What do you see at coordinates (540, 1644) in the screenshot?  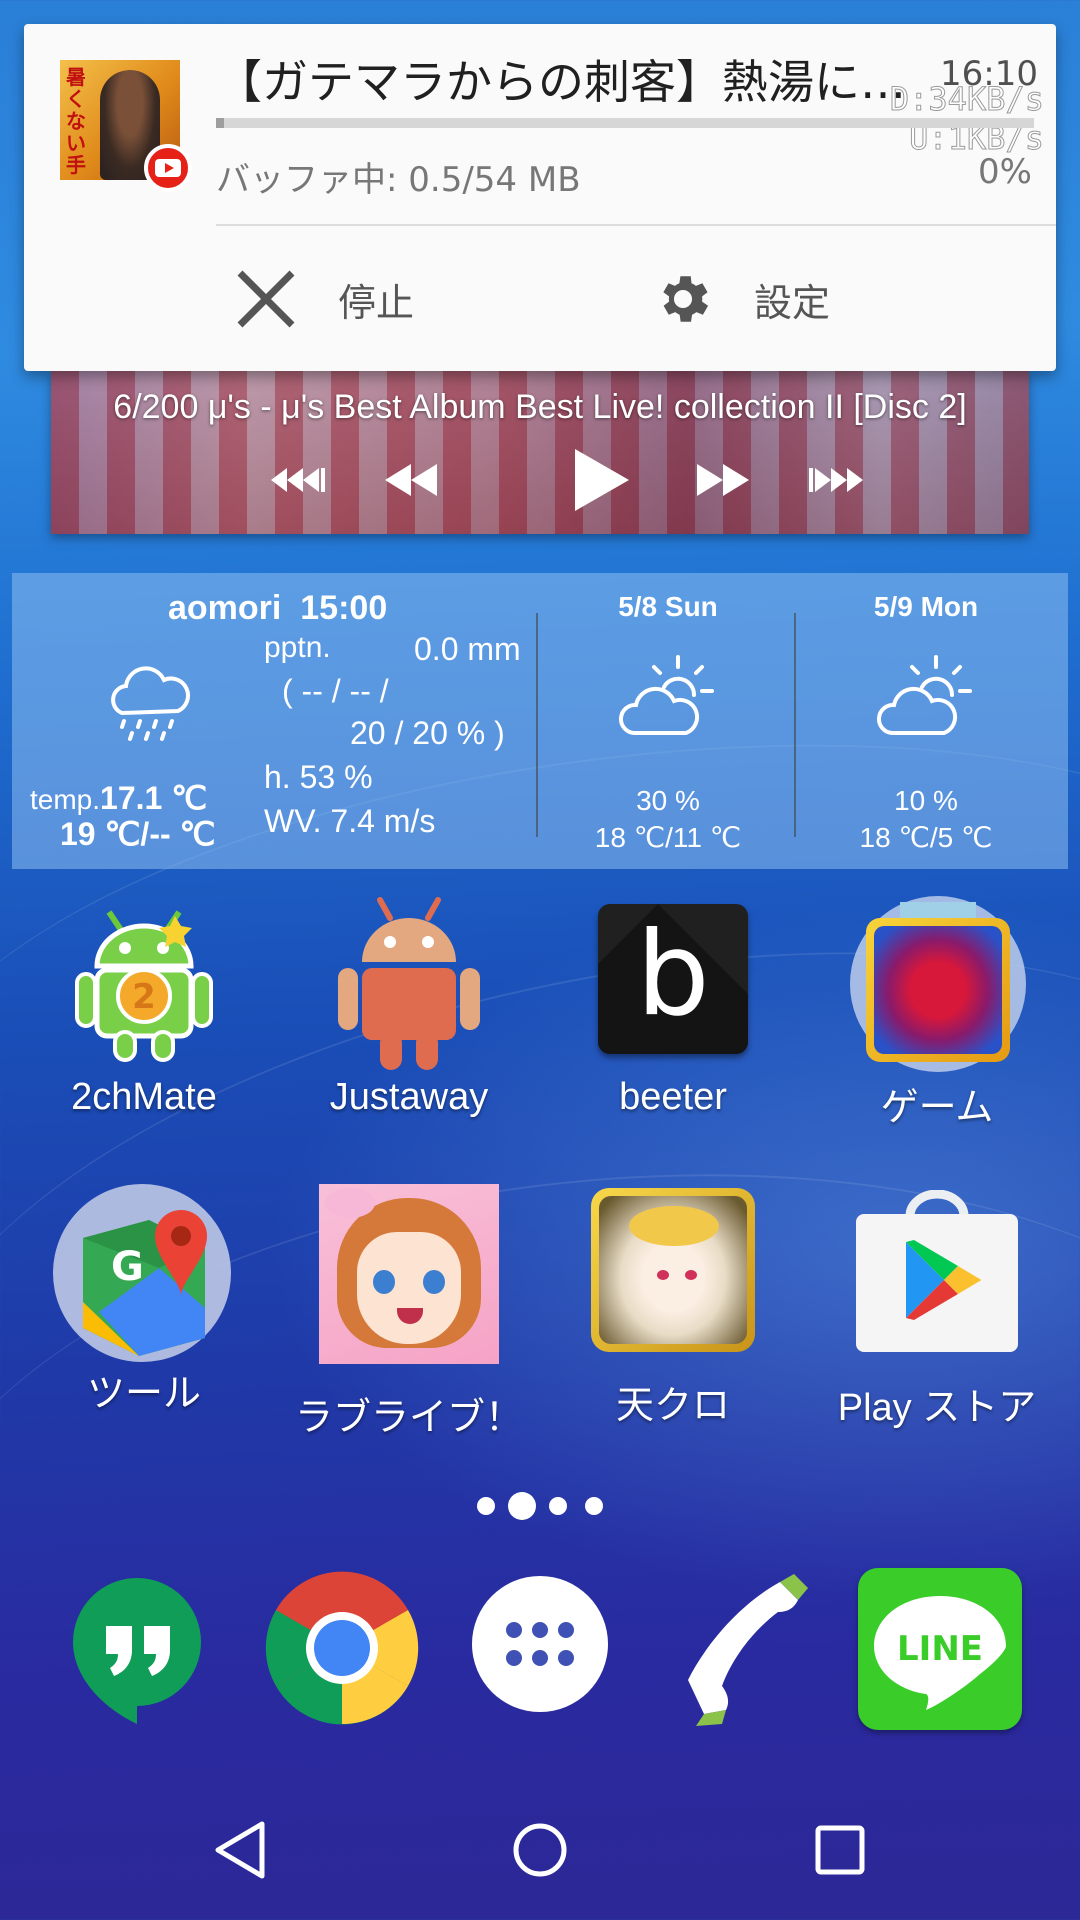 I see `app-drawer-icon` at bounding box center [540, 1644].